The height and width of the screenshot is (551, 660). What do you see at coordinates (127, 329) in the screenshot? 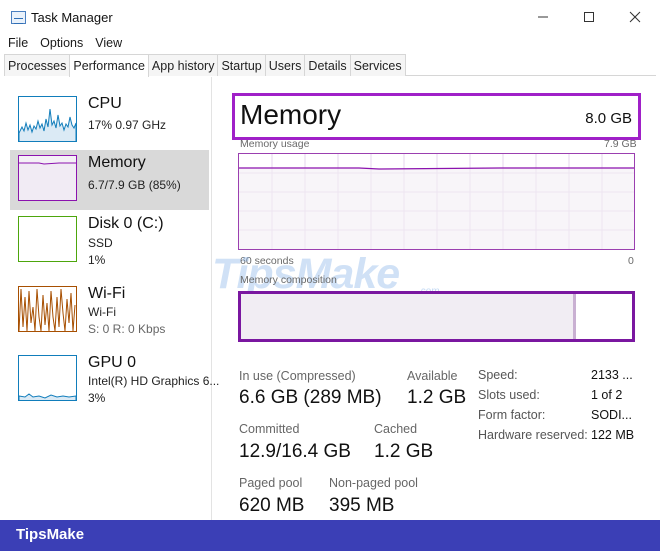
I see `sidebar-sub2-wifi: S: 0 R: 0 Kbps` at bounding box center [127, 329].